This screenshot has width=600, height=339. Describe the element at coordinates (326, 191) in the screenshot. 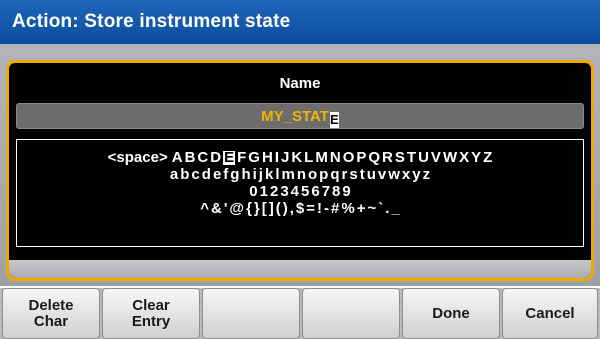

I see `key: 7` at that location.